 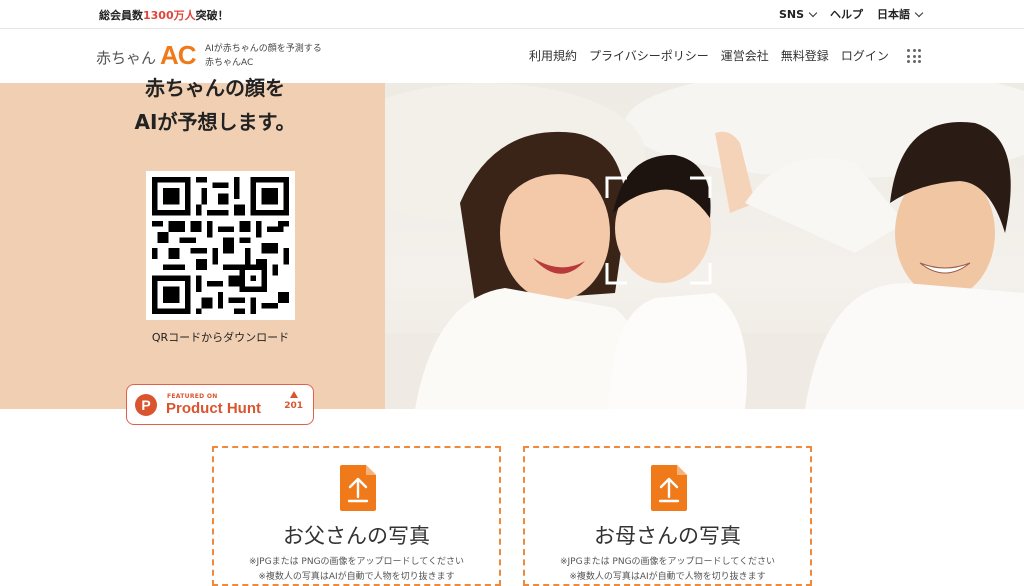 I want to click on grid-apps-icon, so click(x=914, y=56).